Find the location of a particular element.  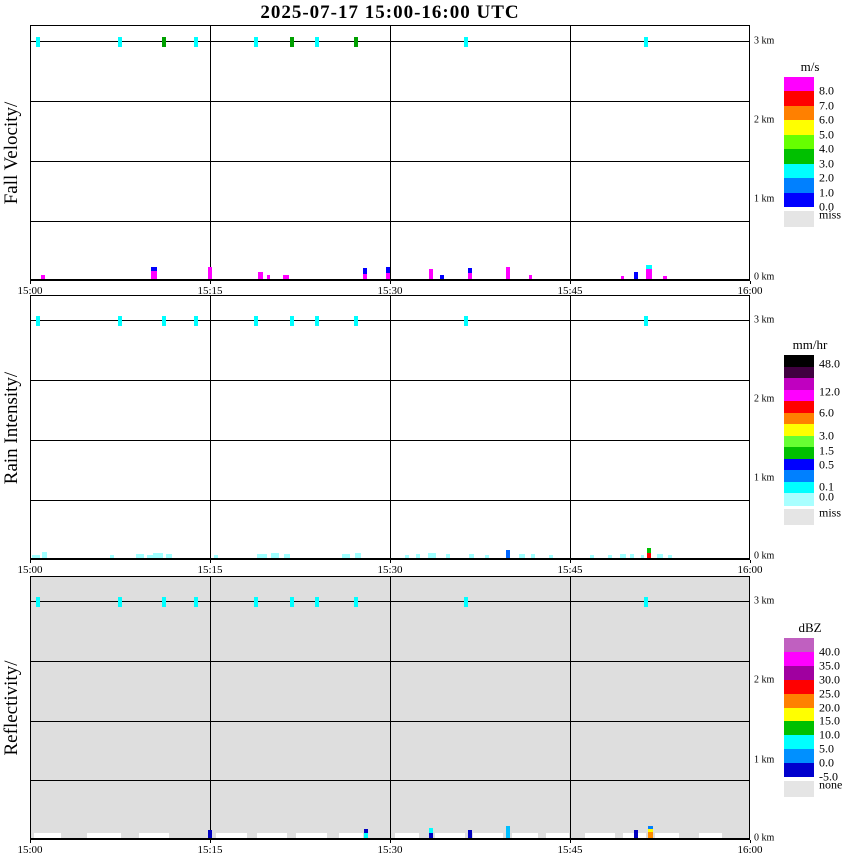

legend-label: 7.0 is located at coordinates (826, 105).